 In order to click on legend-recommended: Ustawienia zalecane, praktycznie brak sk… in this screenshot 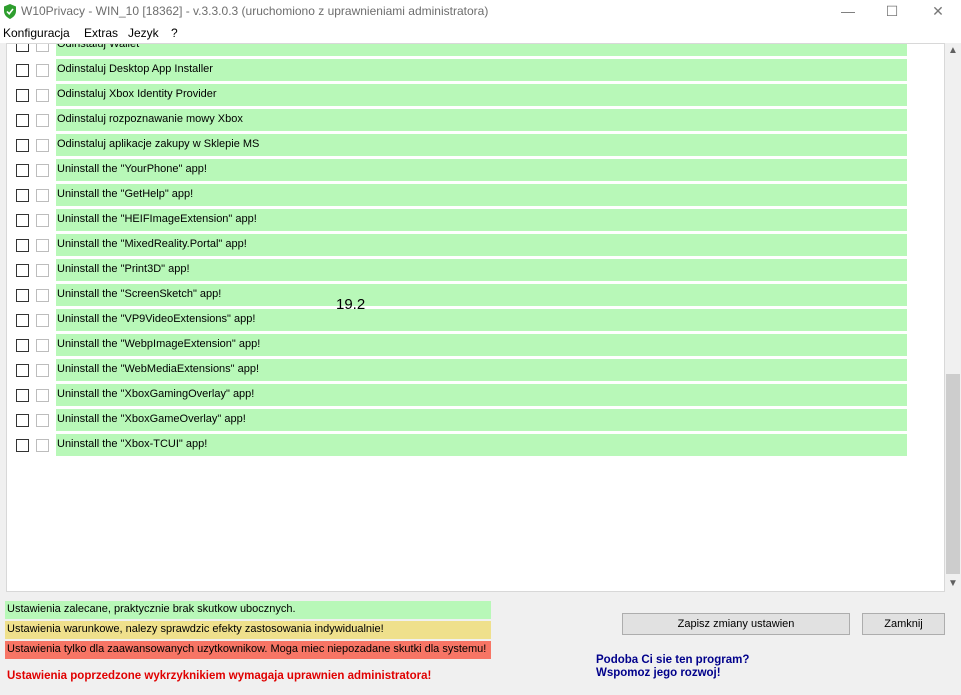, I will do `click(248, 610)`.